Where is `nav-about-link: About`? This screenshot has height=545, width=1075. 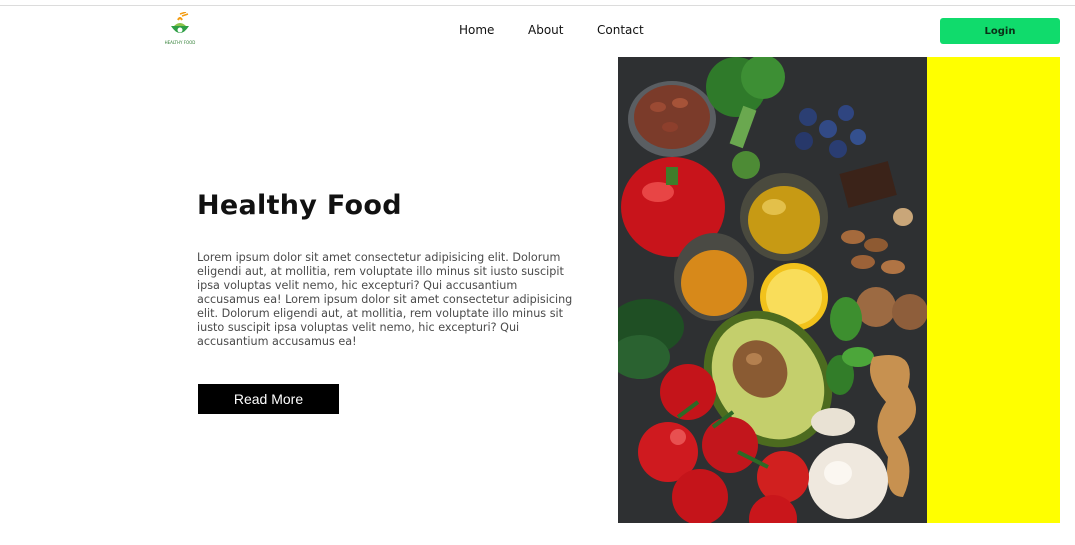 nav-about-link: About is located at coordinates (545, 30).